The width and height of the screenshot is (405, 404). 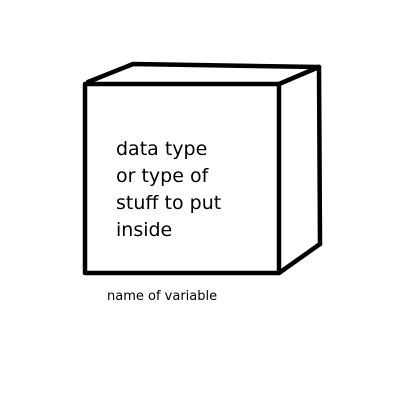 I want to click on box-label: data type or type of stuff to put inside, so click(x=191, y=190).